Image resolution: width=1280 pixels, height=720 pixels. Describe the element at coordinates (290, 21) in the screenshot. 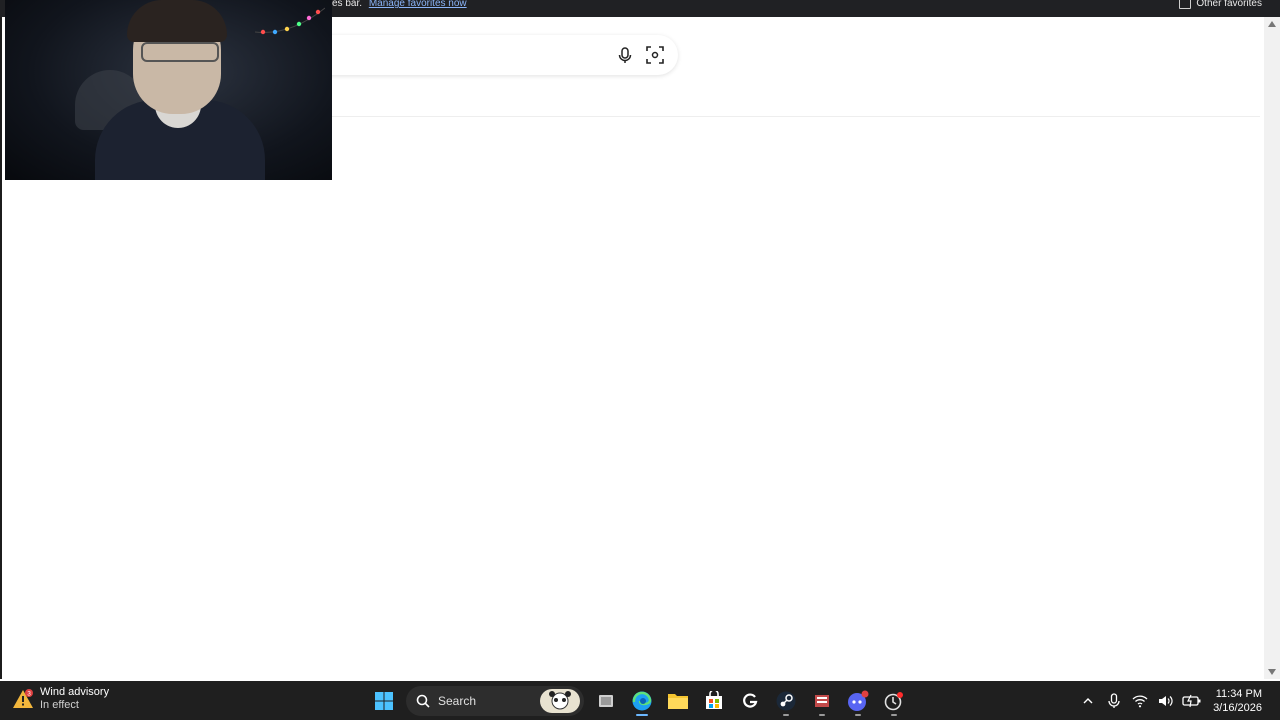

I see `string-lights` at that location.